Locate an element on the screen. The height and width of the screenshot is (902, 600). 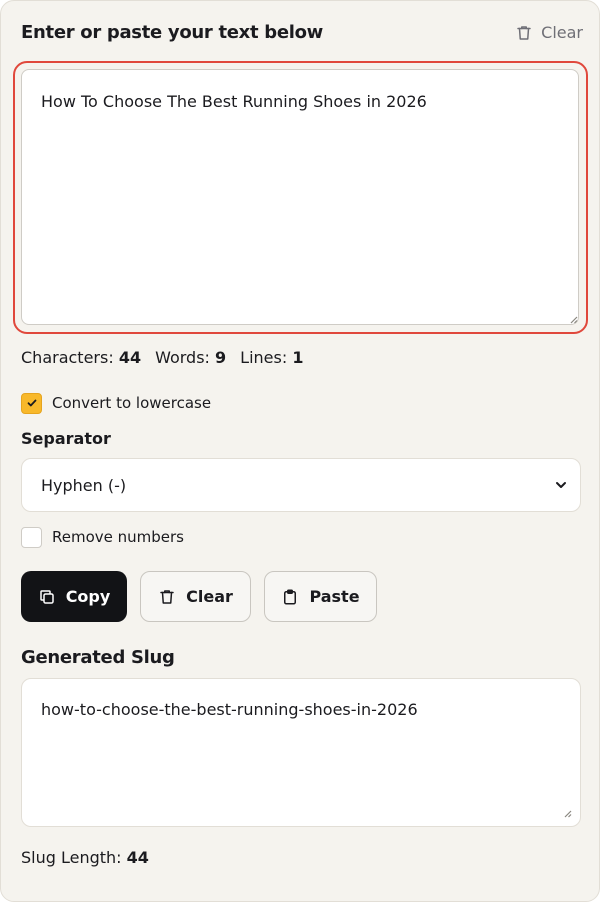
characters-stat: Characters: 44 is located at coordinates (81, 358).